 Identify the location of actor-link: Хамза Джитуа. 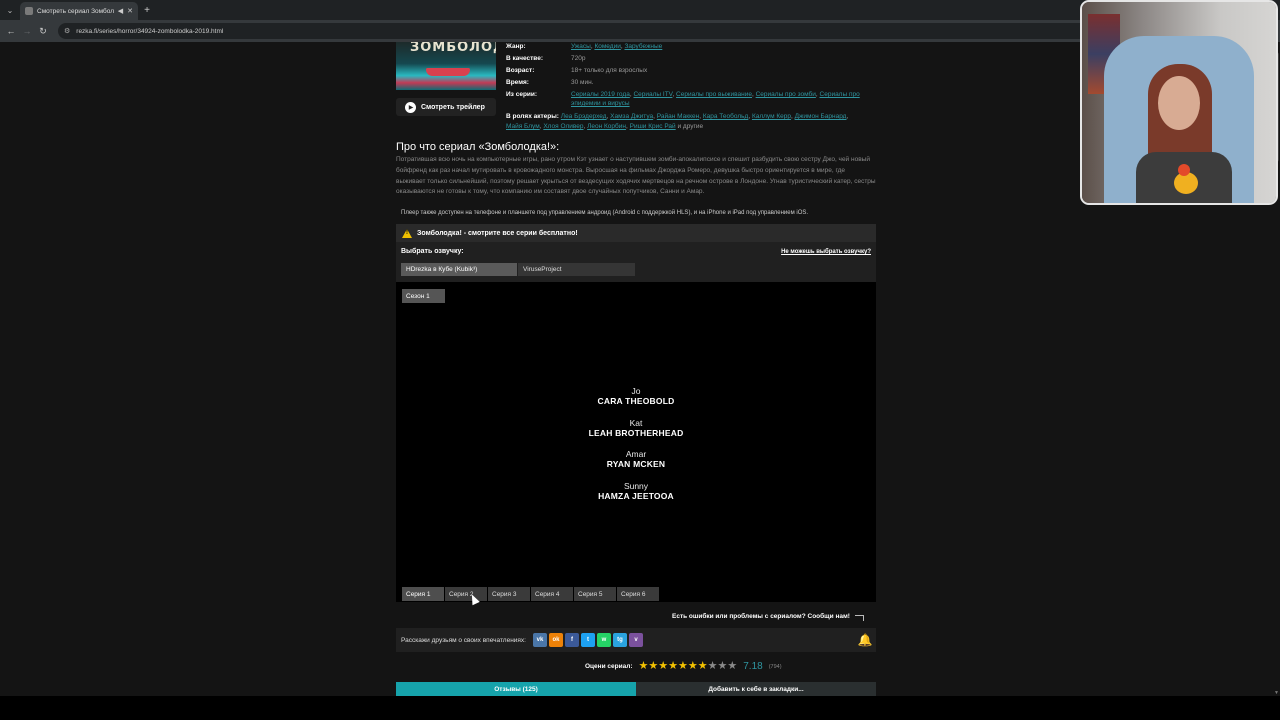
(631, 116).